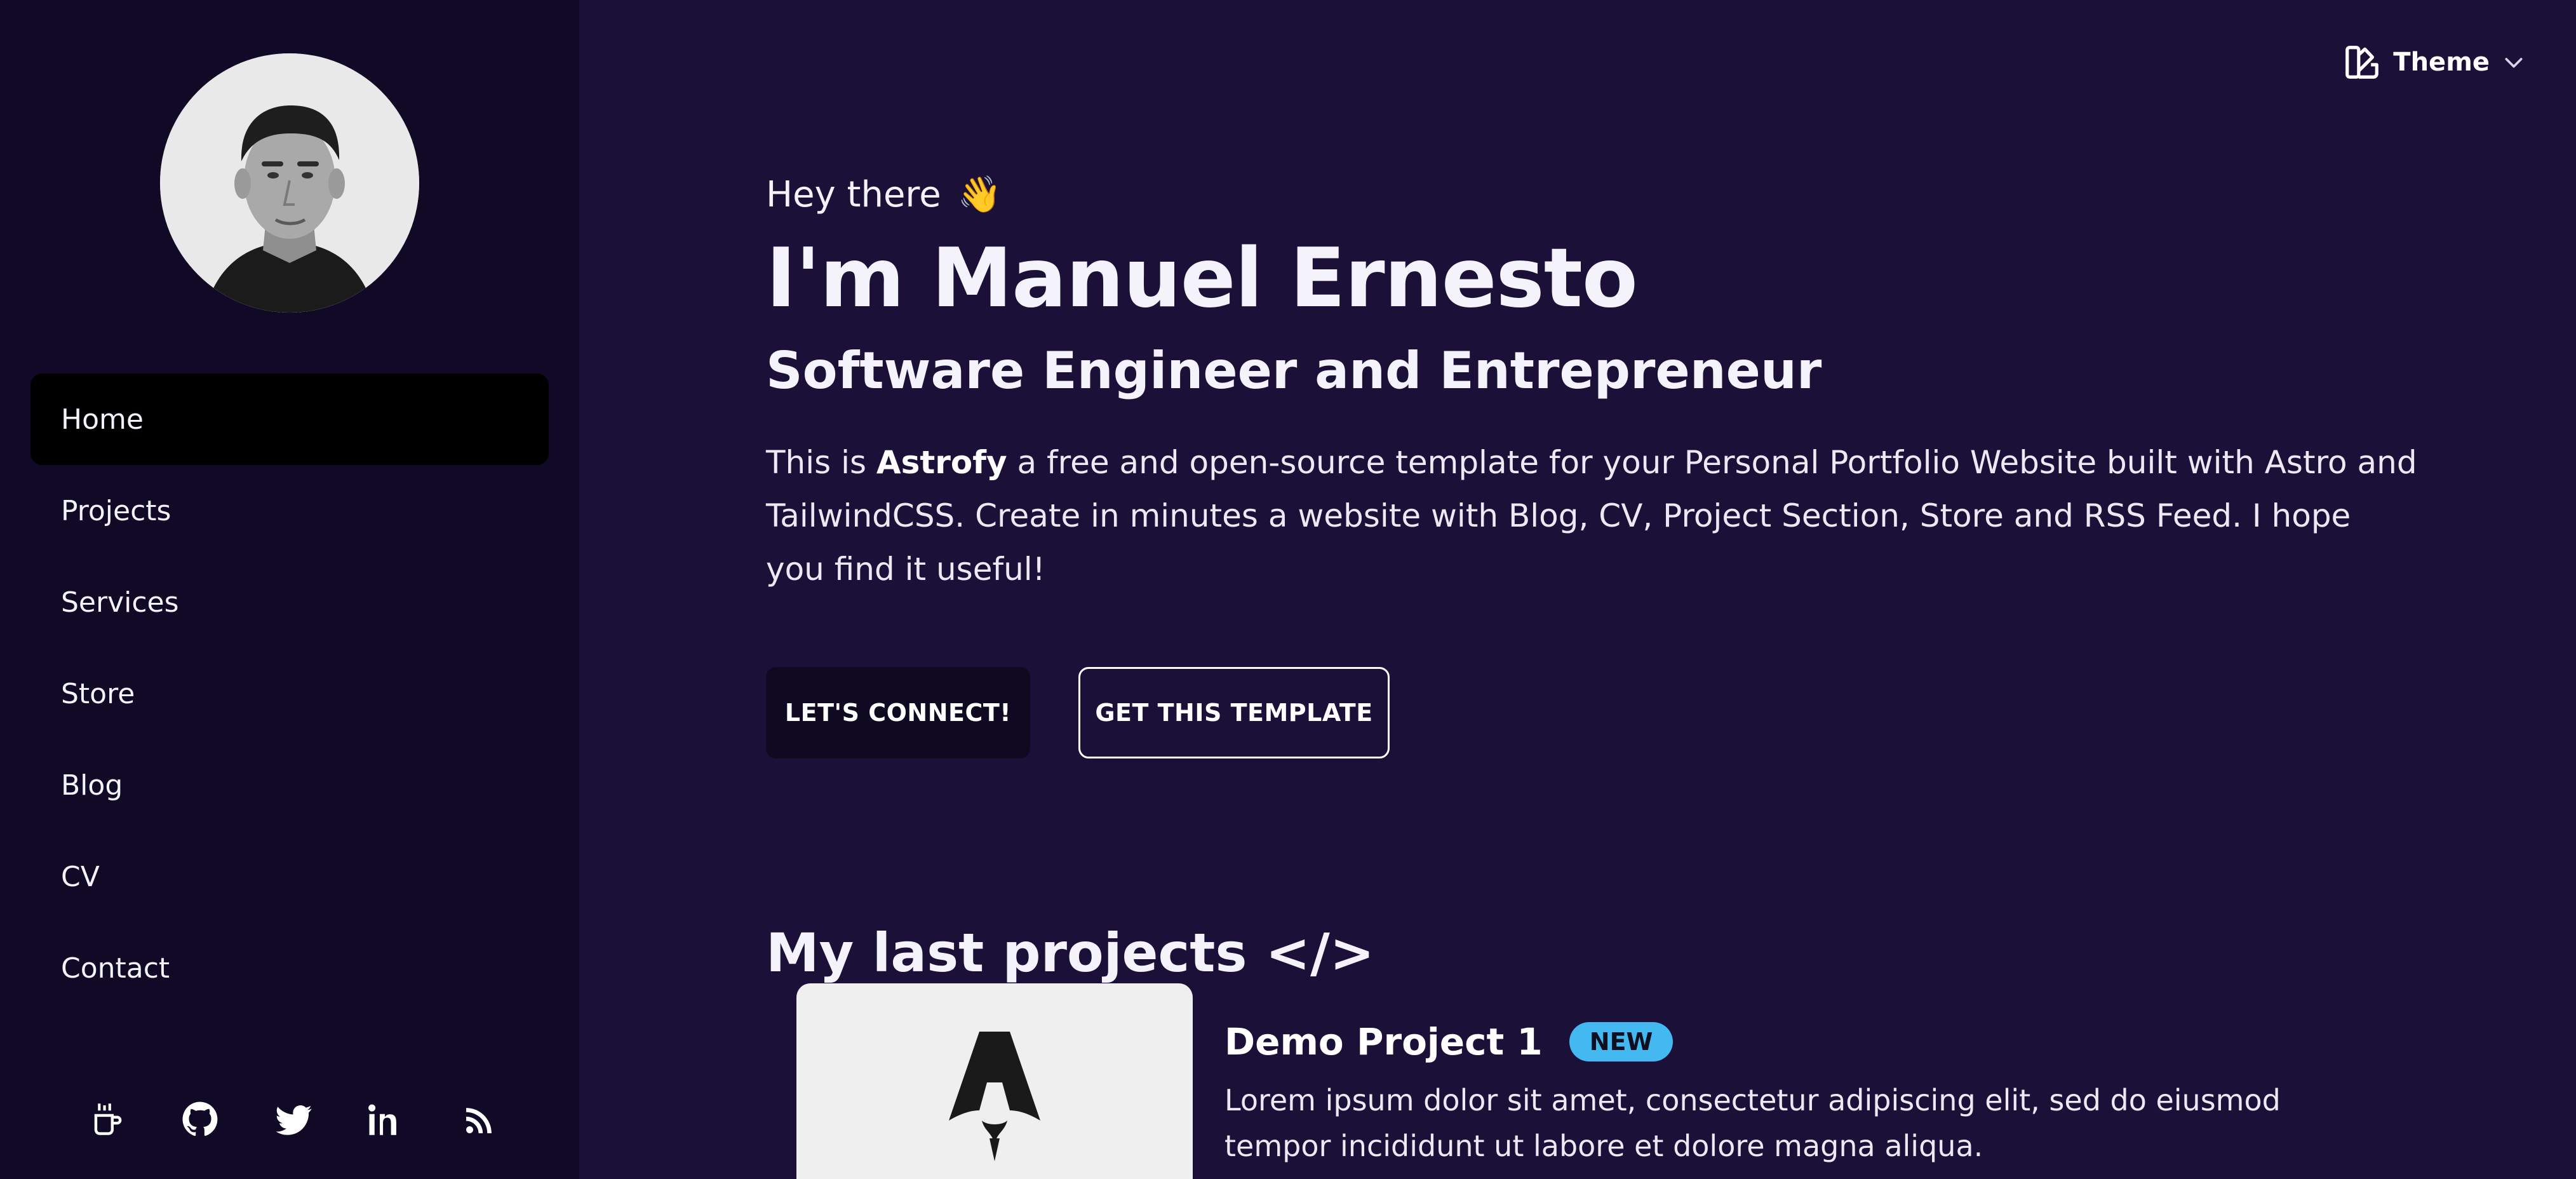 Image resolution: width=2576 pixels, height=1179 pixels. What do you see at coordinates (941, 462) in the screenshot?
I see `intro-brand: Astrofy` at bounding box center [941, 462].